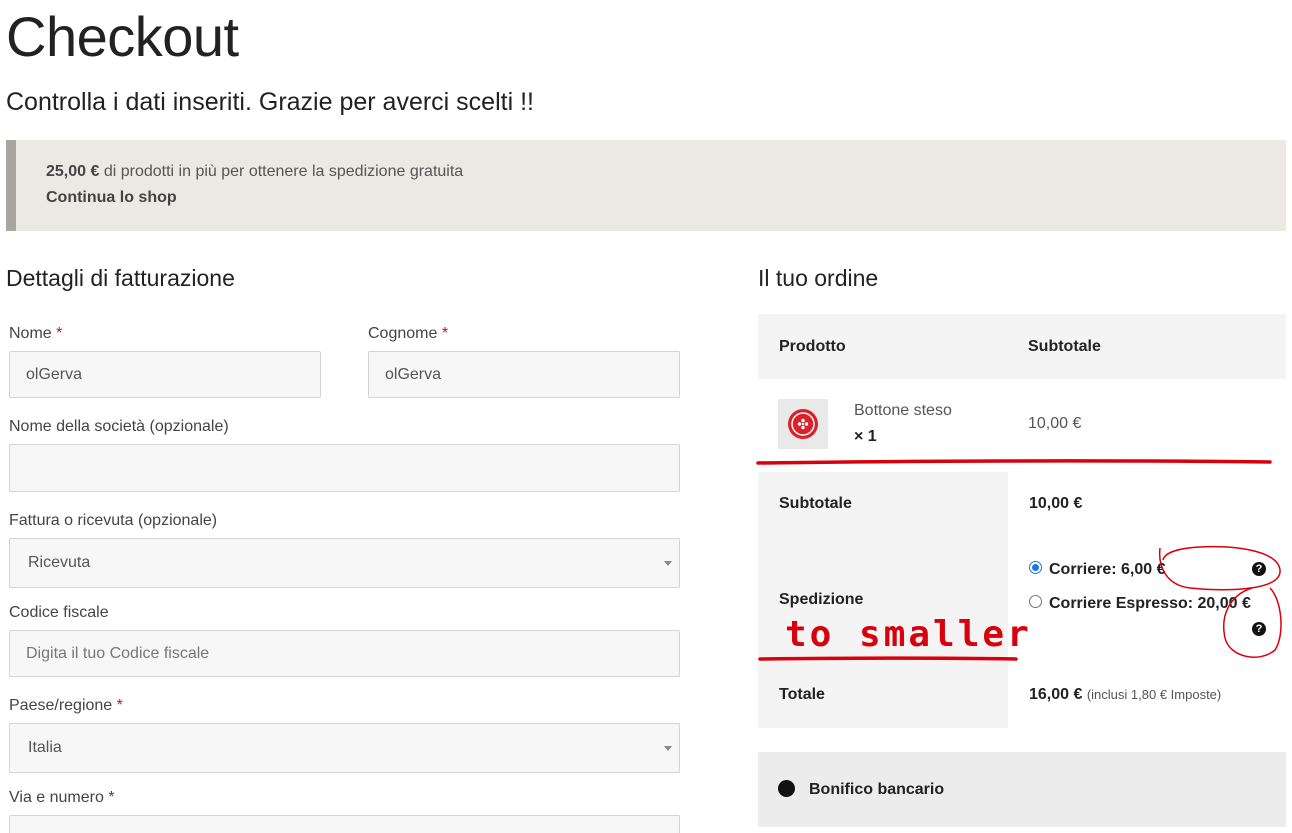 This screenshot has width=1292, height=833. I want to click on shipping-radio-espresso, so click(1035, 601).